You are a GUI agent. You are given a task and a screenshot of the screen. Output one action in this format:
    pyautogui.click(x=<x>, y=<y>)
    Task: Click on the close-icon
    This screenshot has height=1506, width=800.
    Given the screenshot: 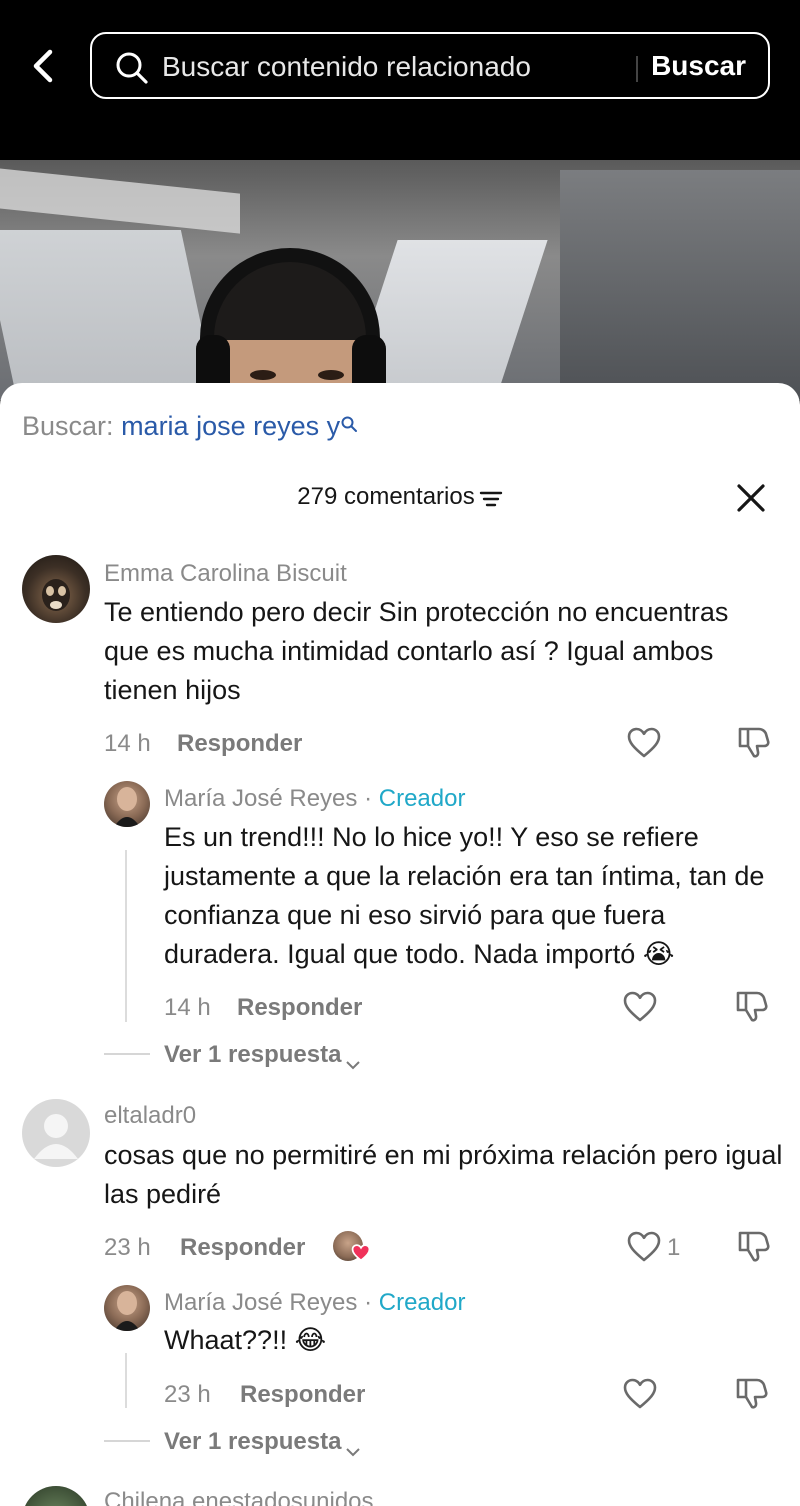 What is the action you would take?
    pyautogui.click(x=751, y=498)
    